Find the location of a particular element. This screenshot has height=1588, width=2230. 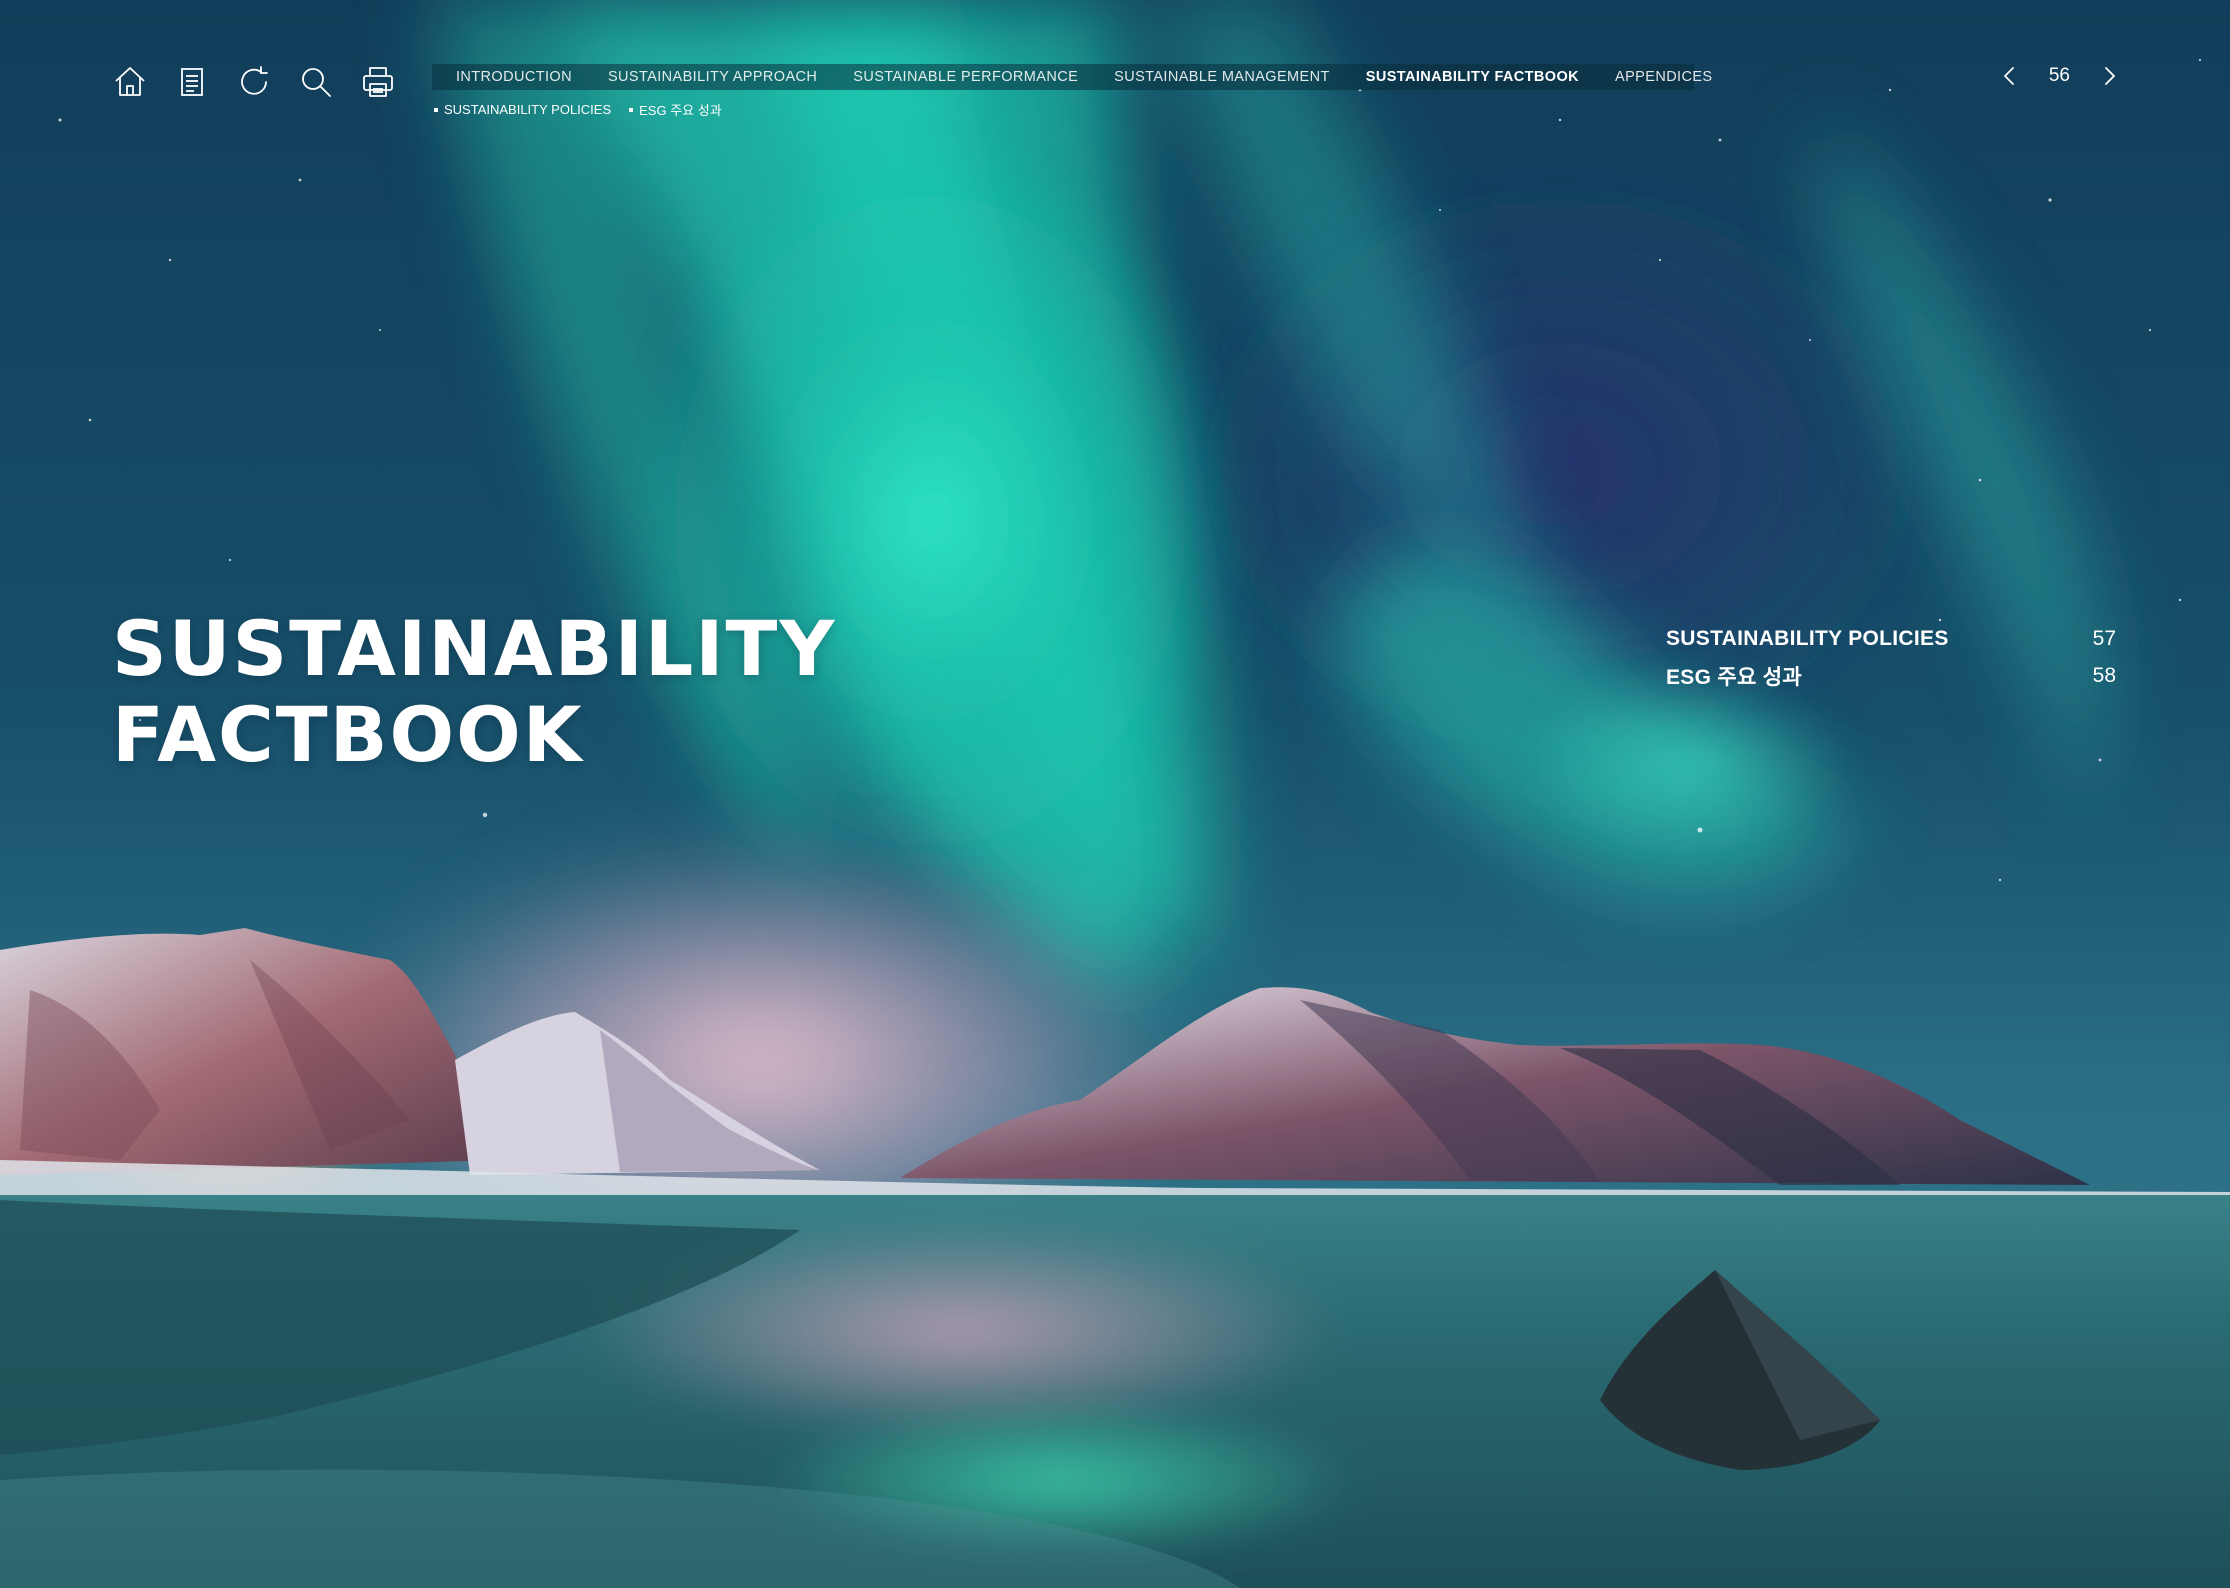

print-icon is located at coordinates (378, 82).